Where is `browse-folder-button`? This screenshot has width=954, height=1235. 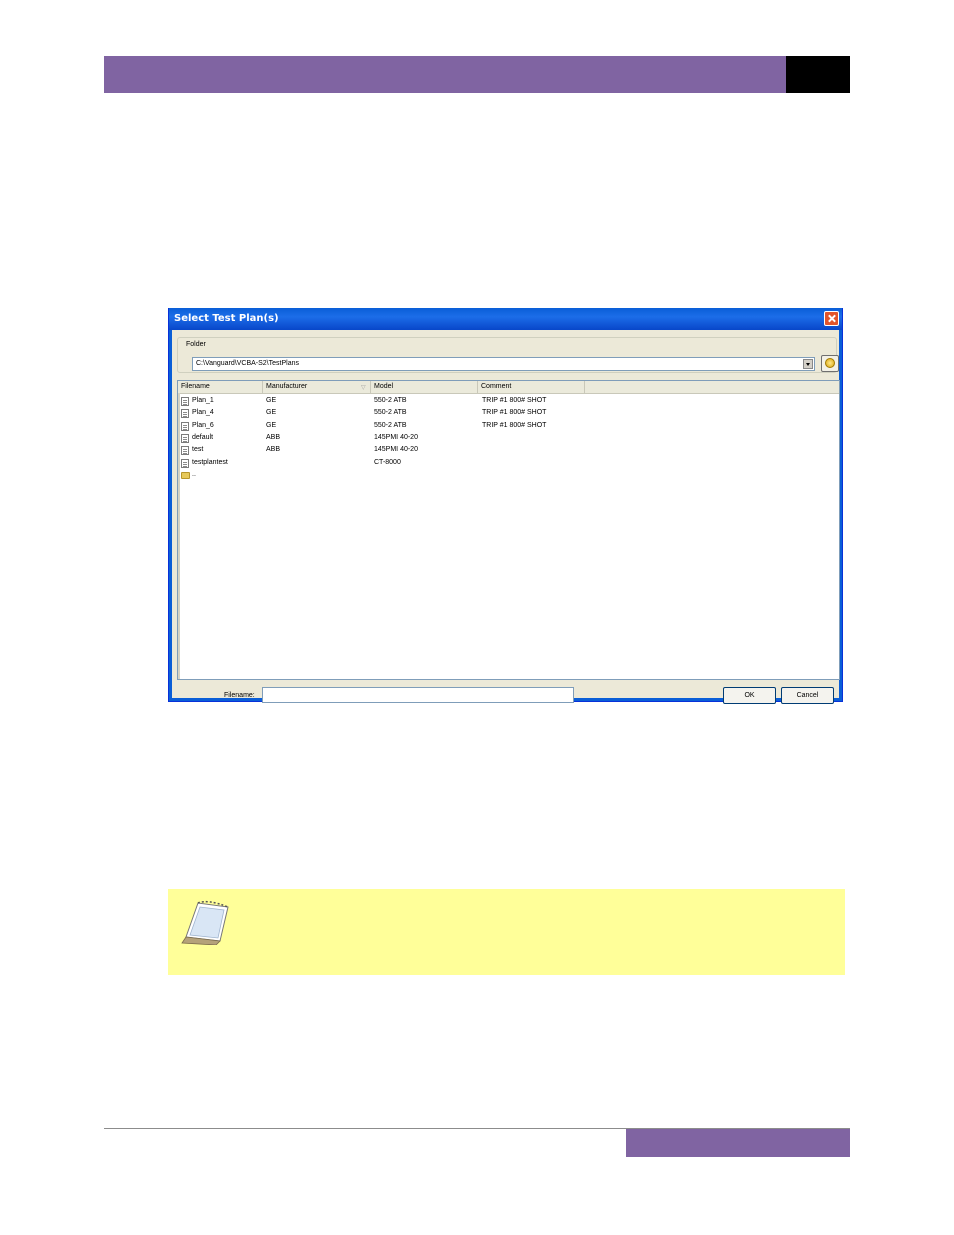 browse-folder-button is located at coordinates (830, 363).